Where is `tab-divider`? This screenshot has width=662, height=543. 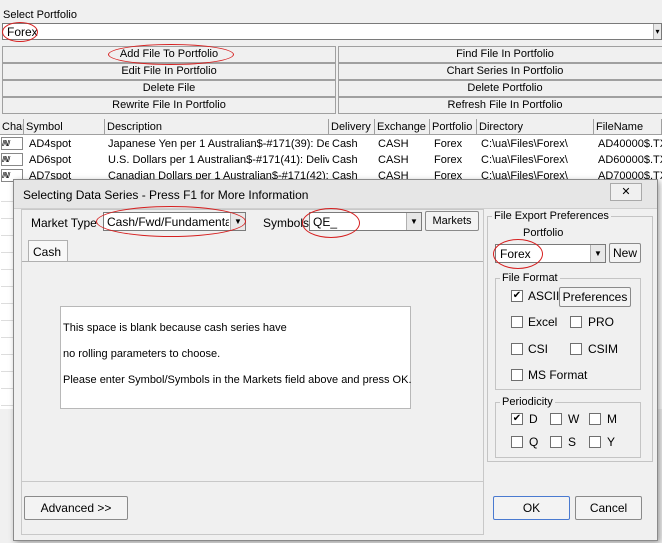 tab-divider is located at coordinates (252, 261).